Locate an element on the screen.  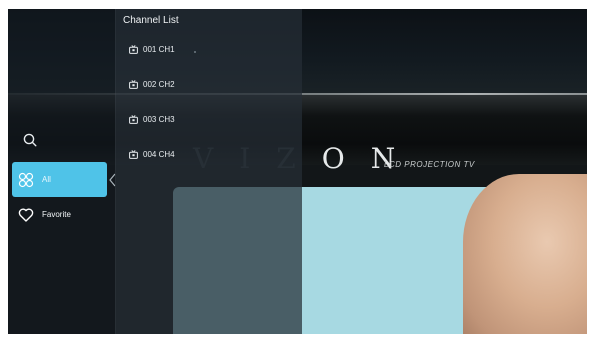
sidebar-item-all: All is located at coordinates (59, 179).